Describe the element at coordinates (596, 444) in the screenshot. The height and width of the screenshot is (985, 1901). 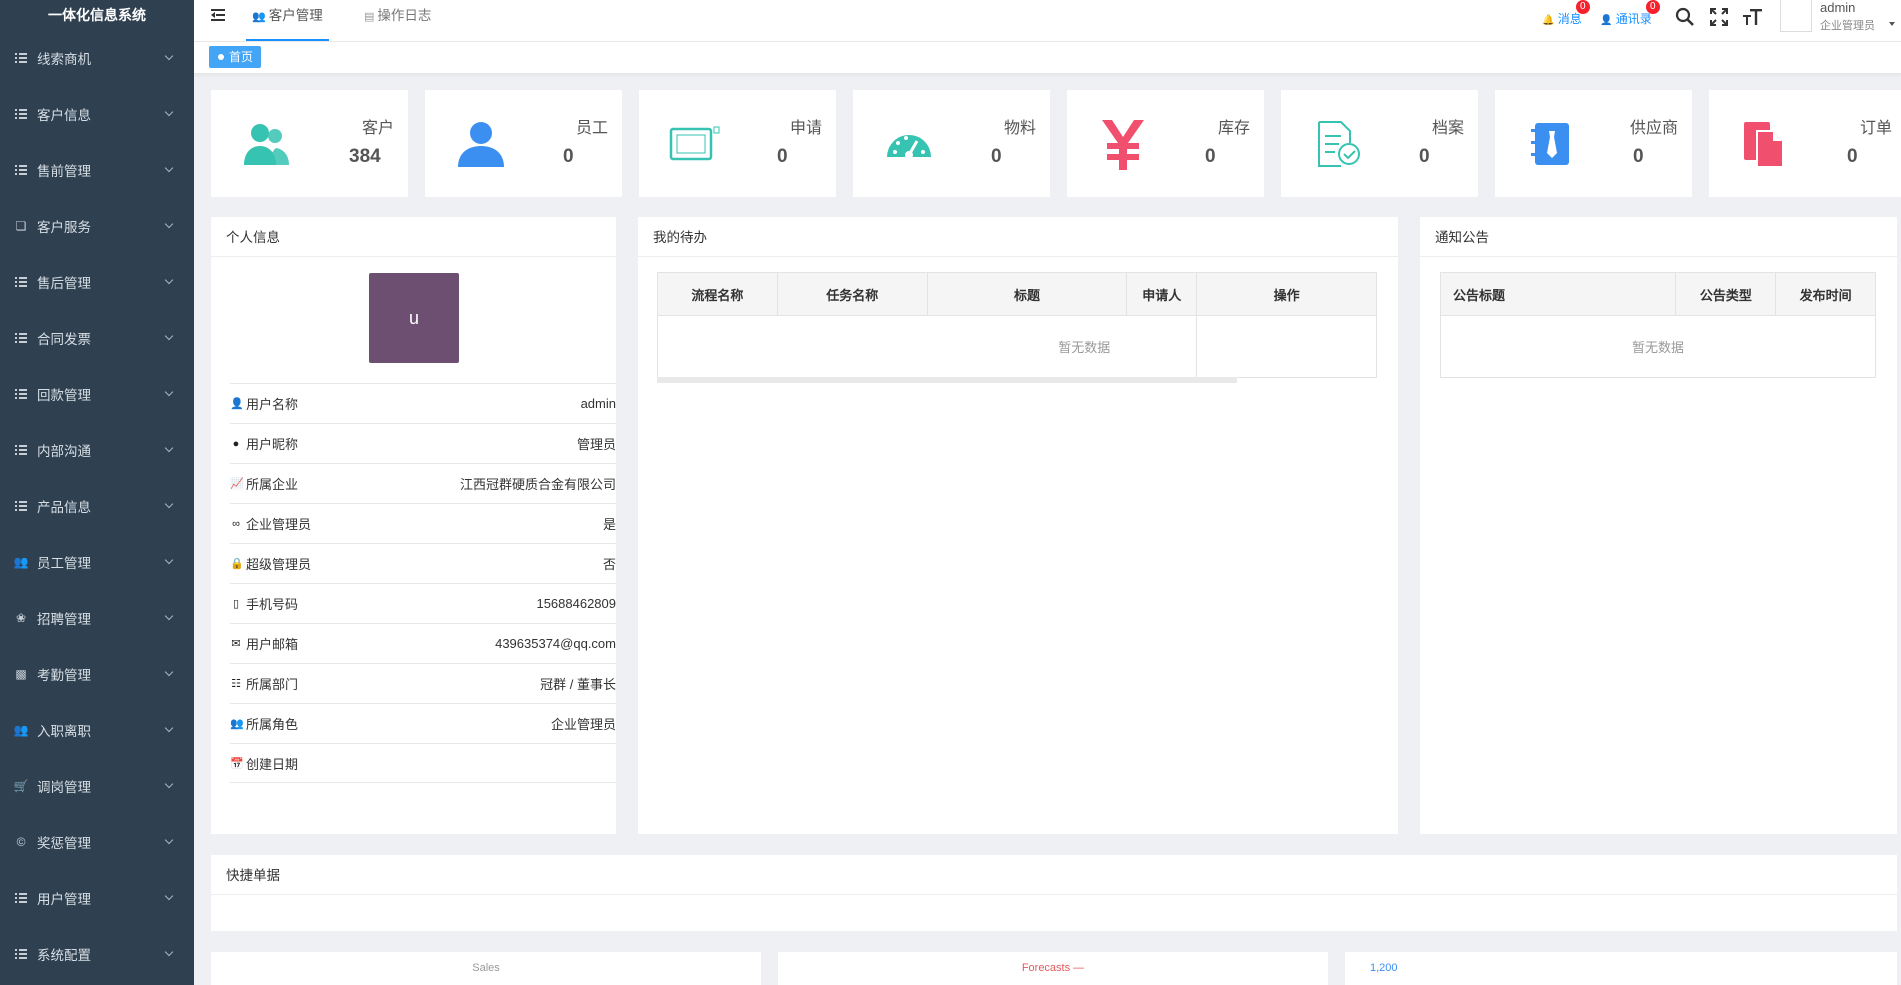
I see `profile-row-value: 管理员` at that location.